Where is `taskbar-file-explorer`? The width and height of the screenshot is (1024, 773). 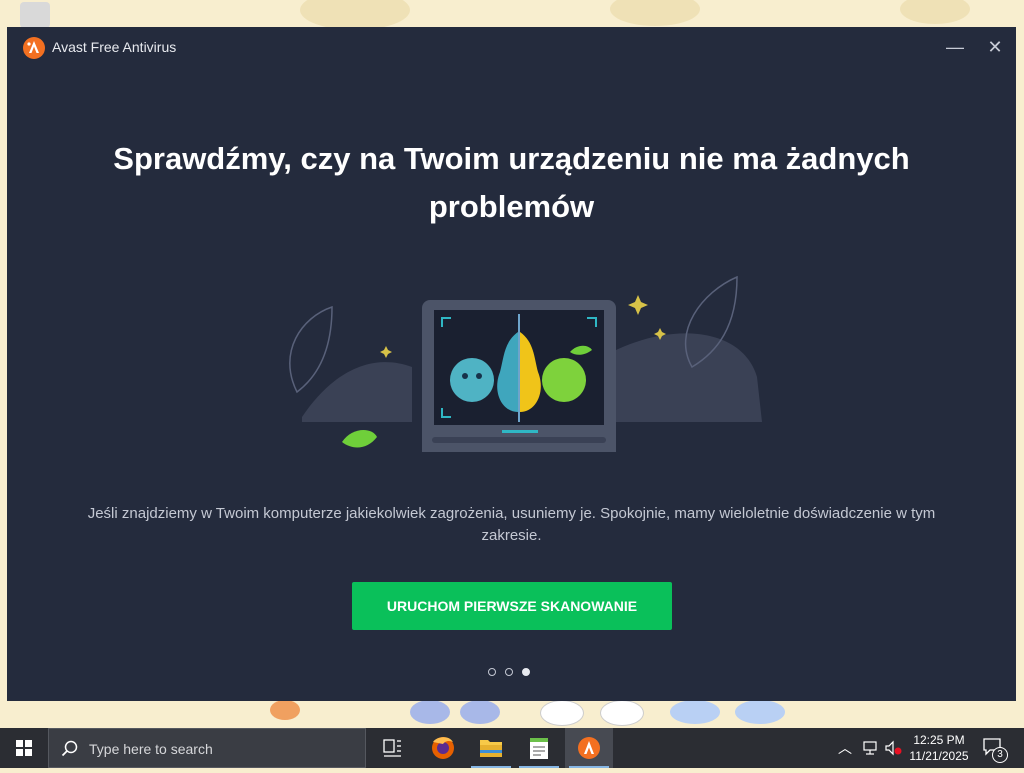
taskbar-file-explorer is located at coordinates (491, 748).